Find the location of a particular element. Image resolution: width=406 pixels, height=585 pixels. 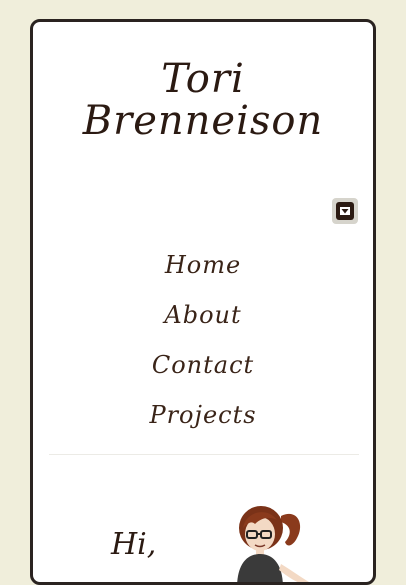

site-title-last-name: Brenneison is located at coordinates (203, 121).